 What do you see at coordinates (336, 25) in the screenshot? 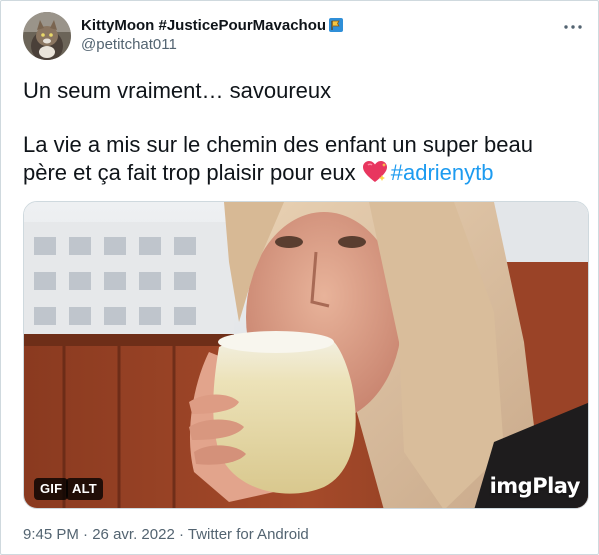
I see `flag-emoji-icon` at bounding box center [336, 25].